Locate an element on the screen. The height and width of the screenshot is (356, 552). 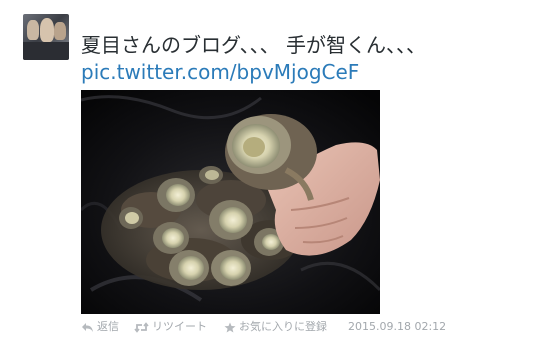
tweet-text-line: 夏目さんのブログ、、、 手が智くん、、、 is located at coordinates (253, 45).